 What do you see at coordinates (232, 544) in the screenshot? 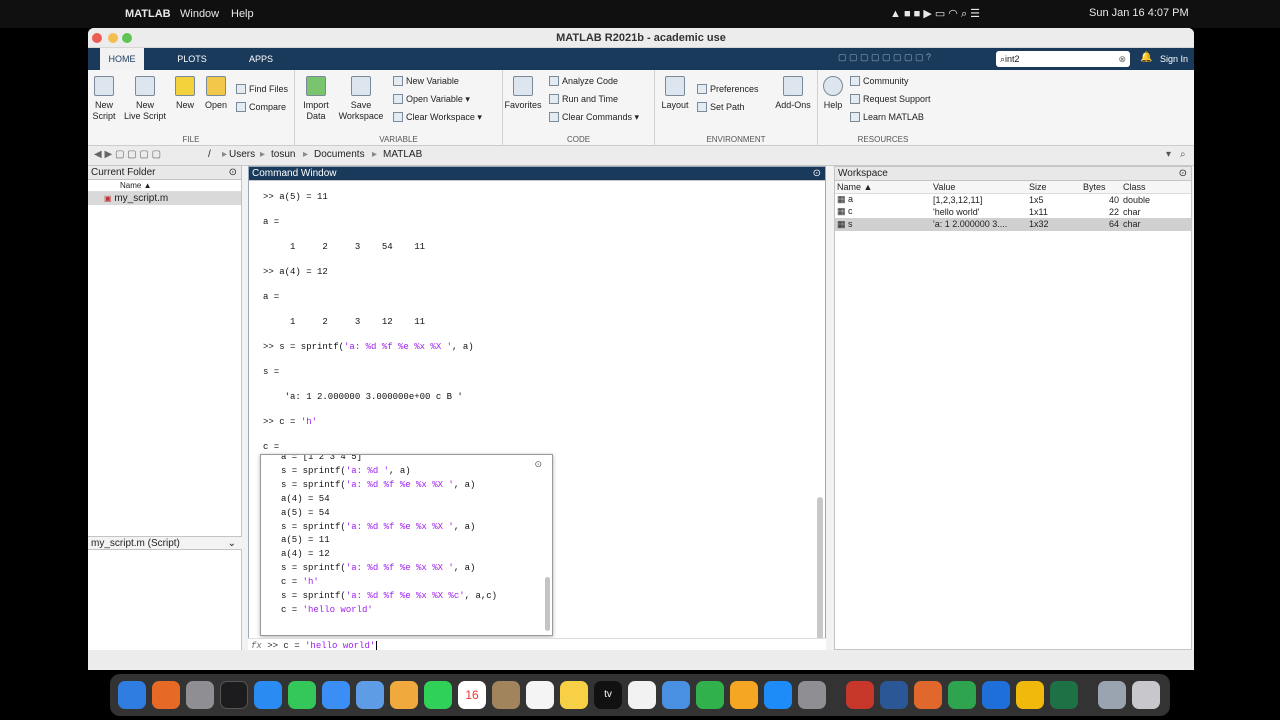
I see `chevron-down-icon: ⌄` at bounding box center [232, 544].